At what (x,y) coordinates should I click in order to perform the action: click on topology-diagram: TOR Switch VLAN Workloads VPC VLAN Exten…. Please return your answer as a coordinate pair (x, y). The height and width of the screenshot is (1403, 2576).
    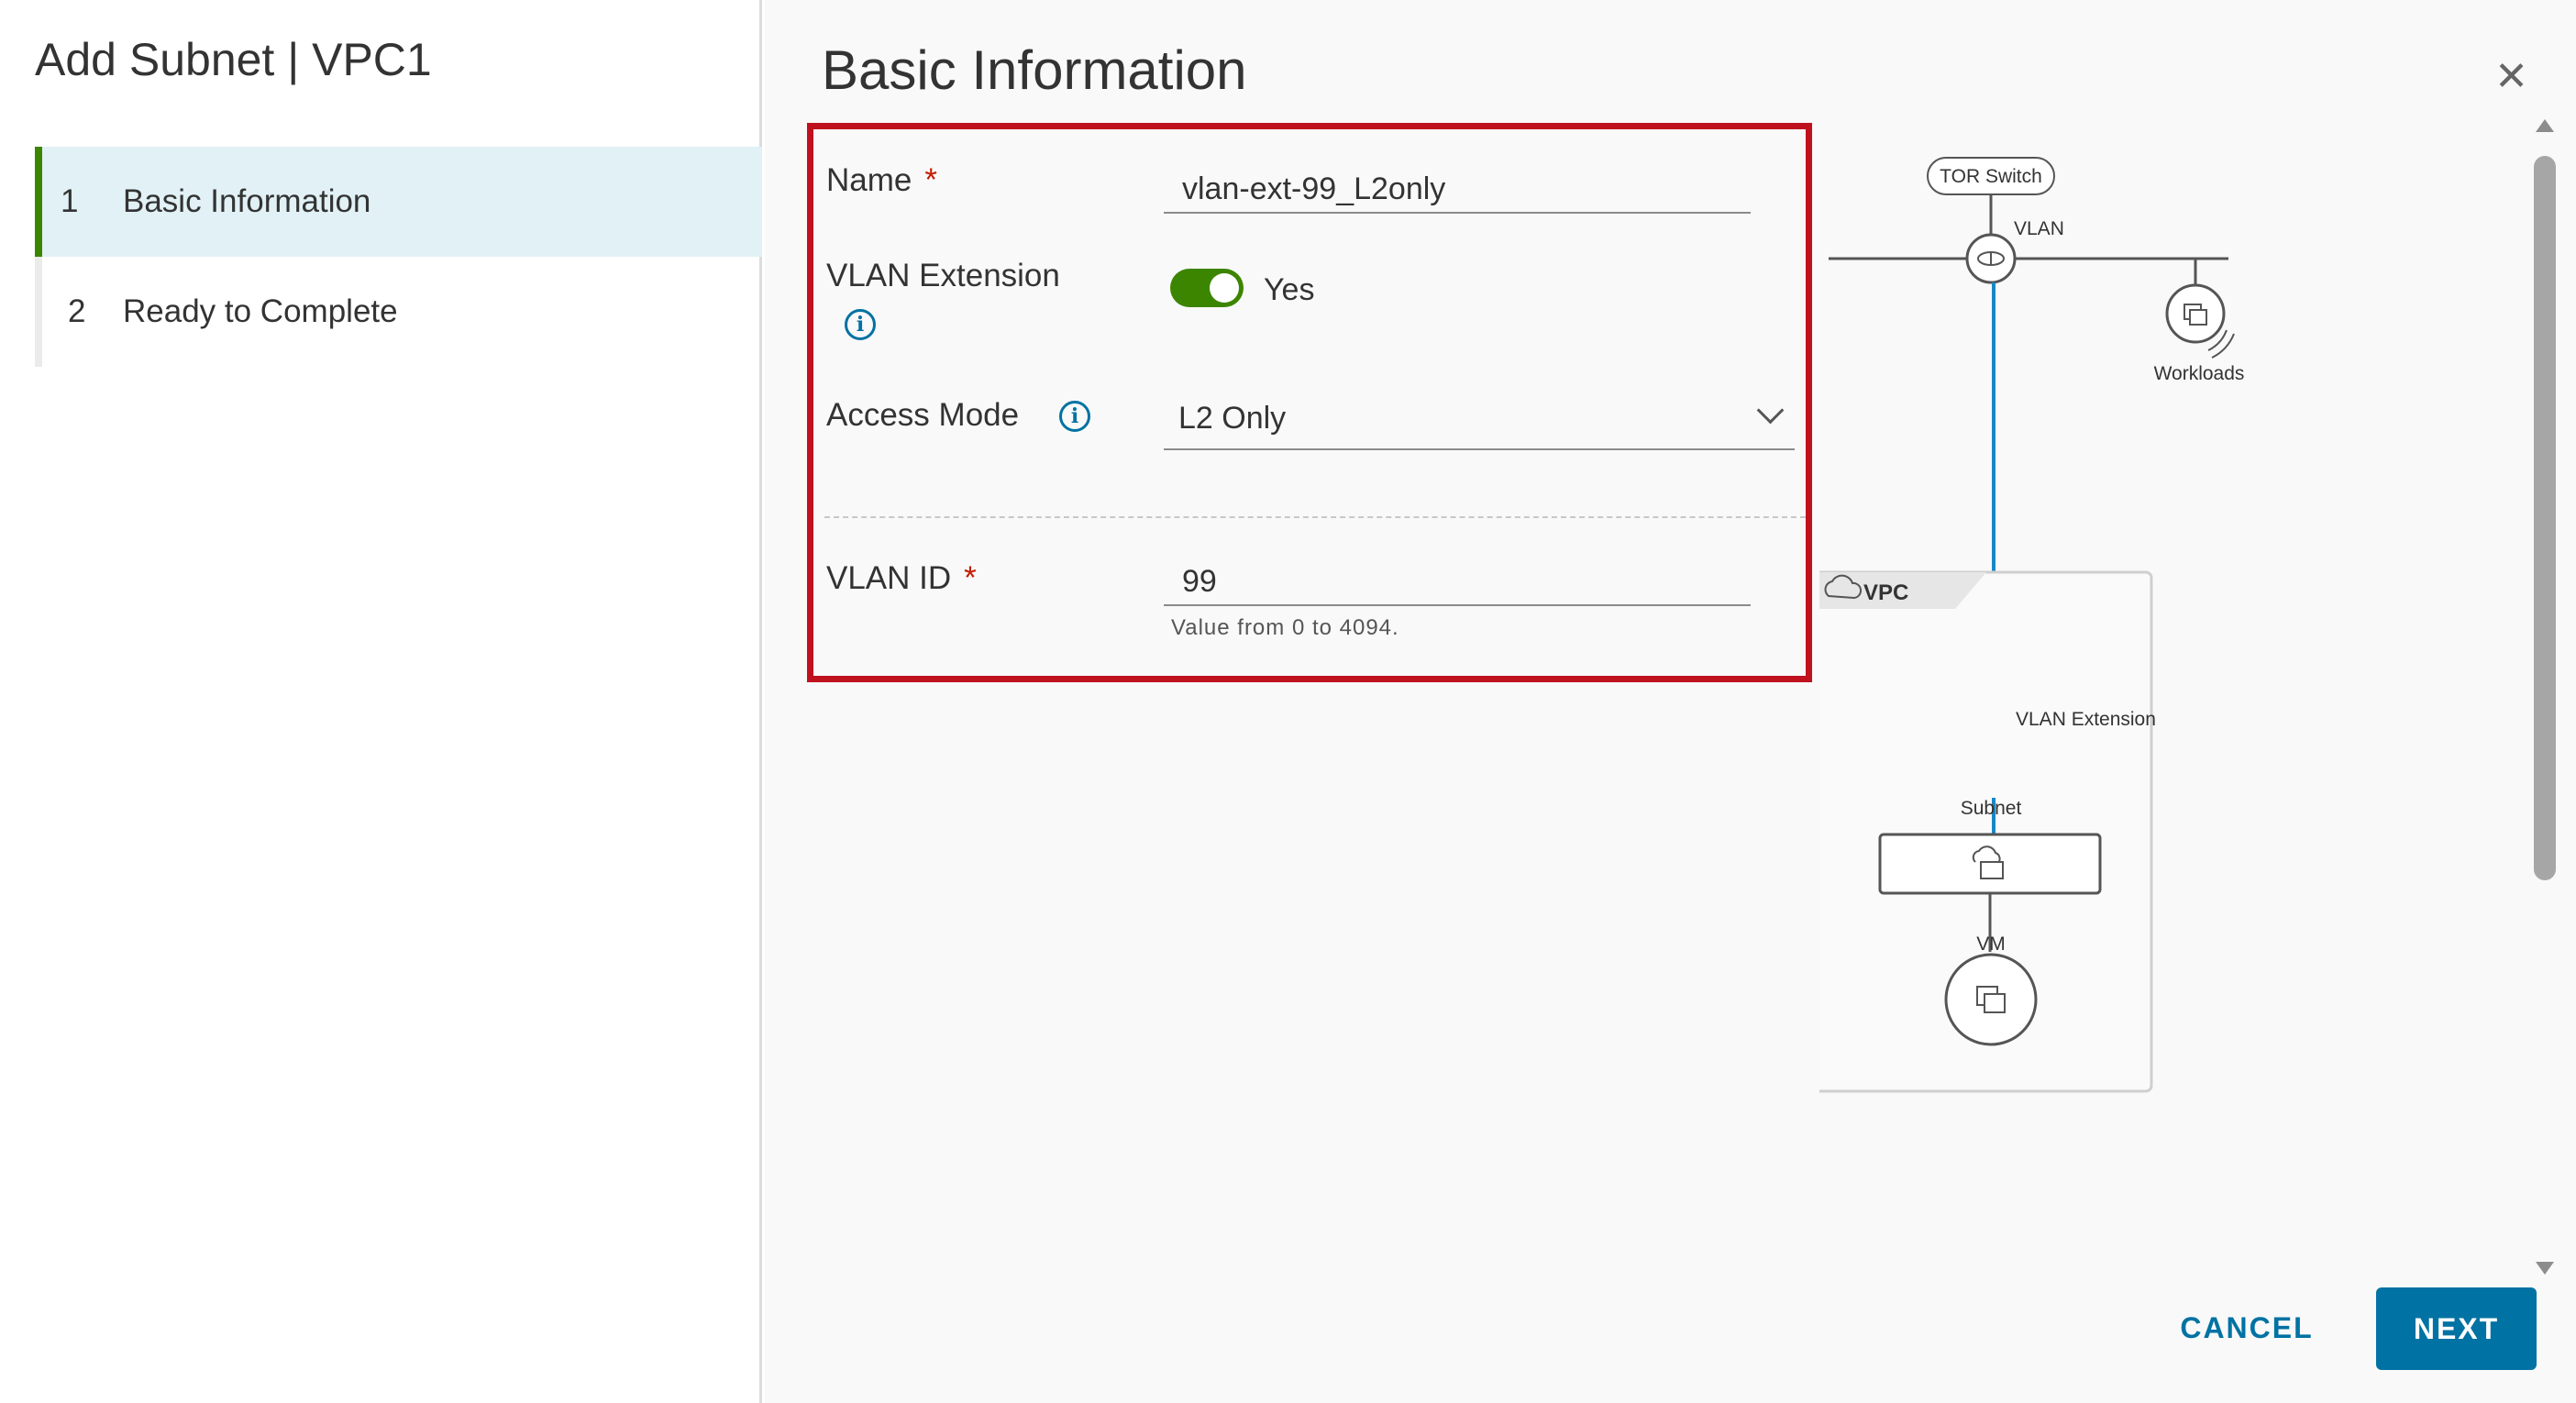
    Looking at the image, I should click on (2032, 625).